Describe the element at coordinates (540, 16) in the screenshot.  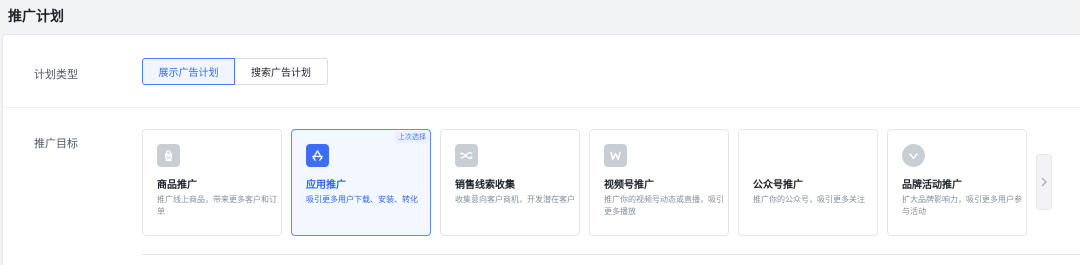
I see `page-header: 推广计划` at that location.